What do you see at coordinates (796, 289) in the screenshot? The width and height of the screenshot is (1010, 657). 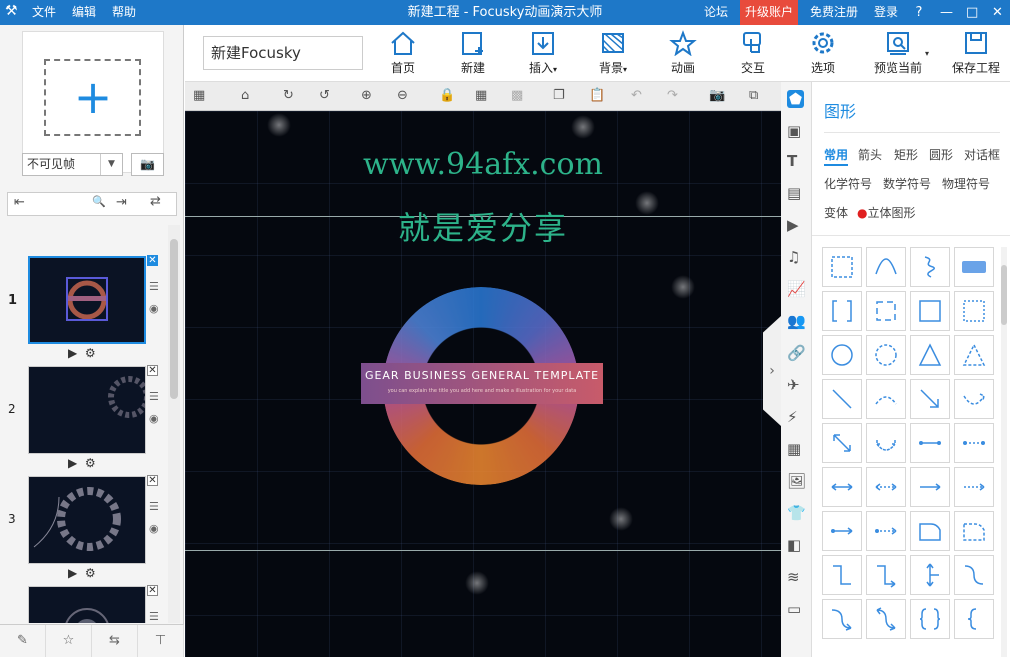 I see `chart-icon: 📈` at bounding box center [796, 289].